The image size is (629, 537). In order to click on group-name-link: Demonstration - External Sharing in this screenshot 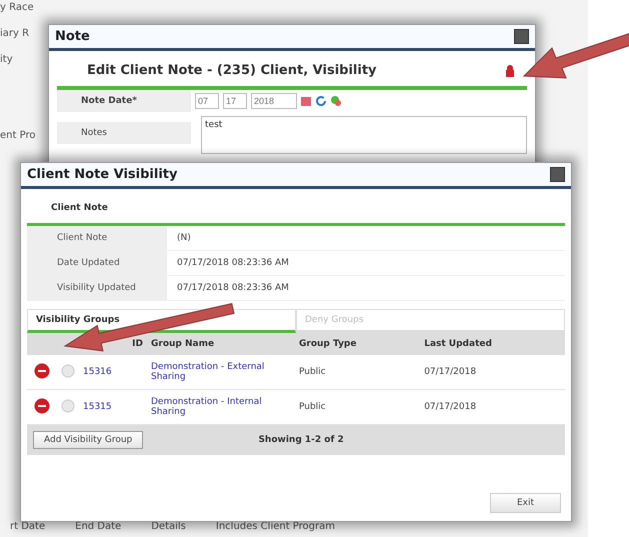, I will do `click(221, 372)`.